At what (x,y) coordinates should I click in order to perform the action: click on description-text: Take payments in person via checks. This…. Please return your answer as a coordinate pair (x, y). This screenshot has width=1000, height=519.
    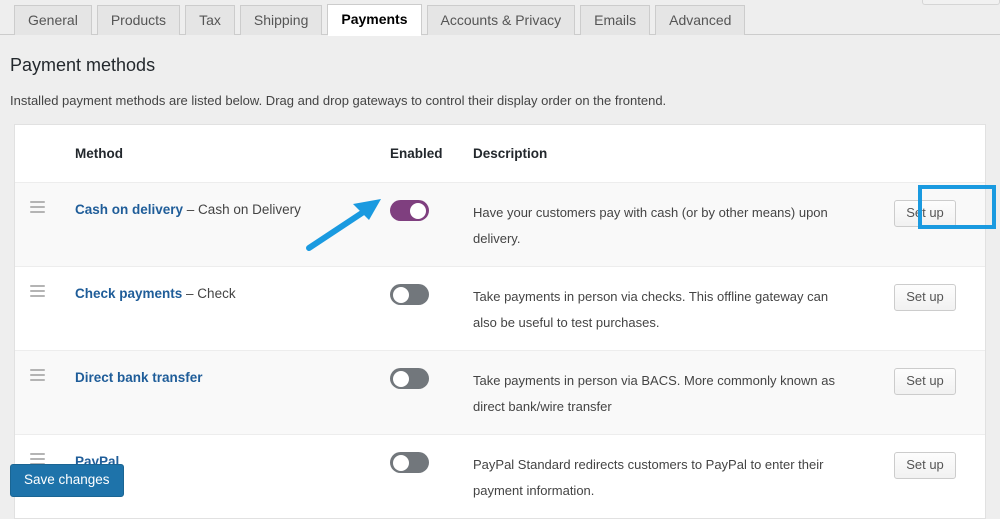
    Looking at the image, I should click on (651, 309).